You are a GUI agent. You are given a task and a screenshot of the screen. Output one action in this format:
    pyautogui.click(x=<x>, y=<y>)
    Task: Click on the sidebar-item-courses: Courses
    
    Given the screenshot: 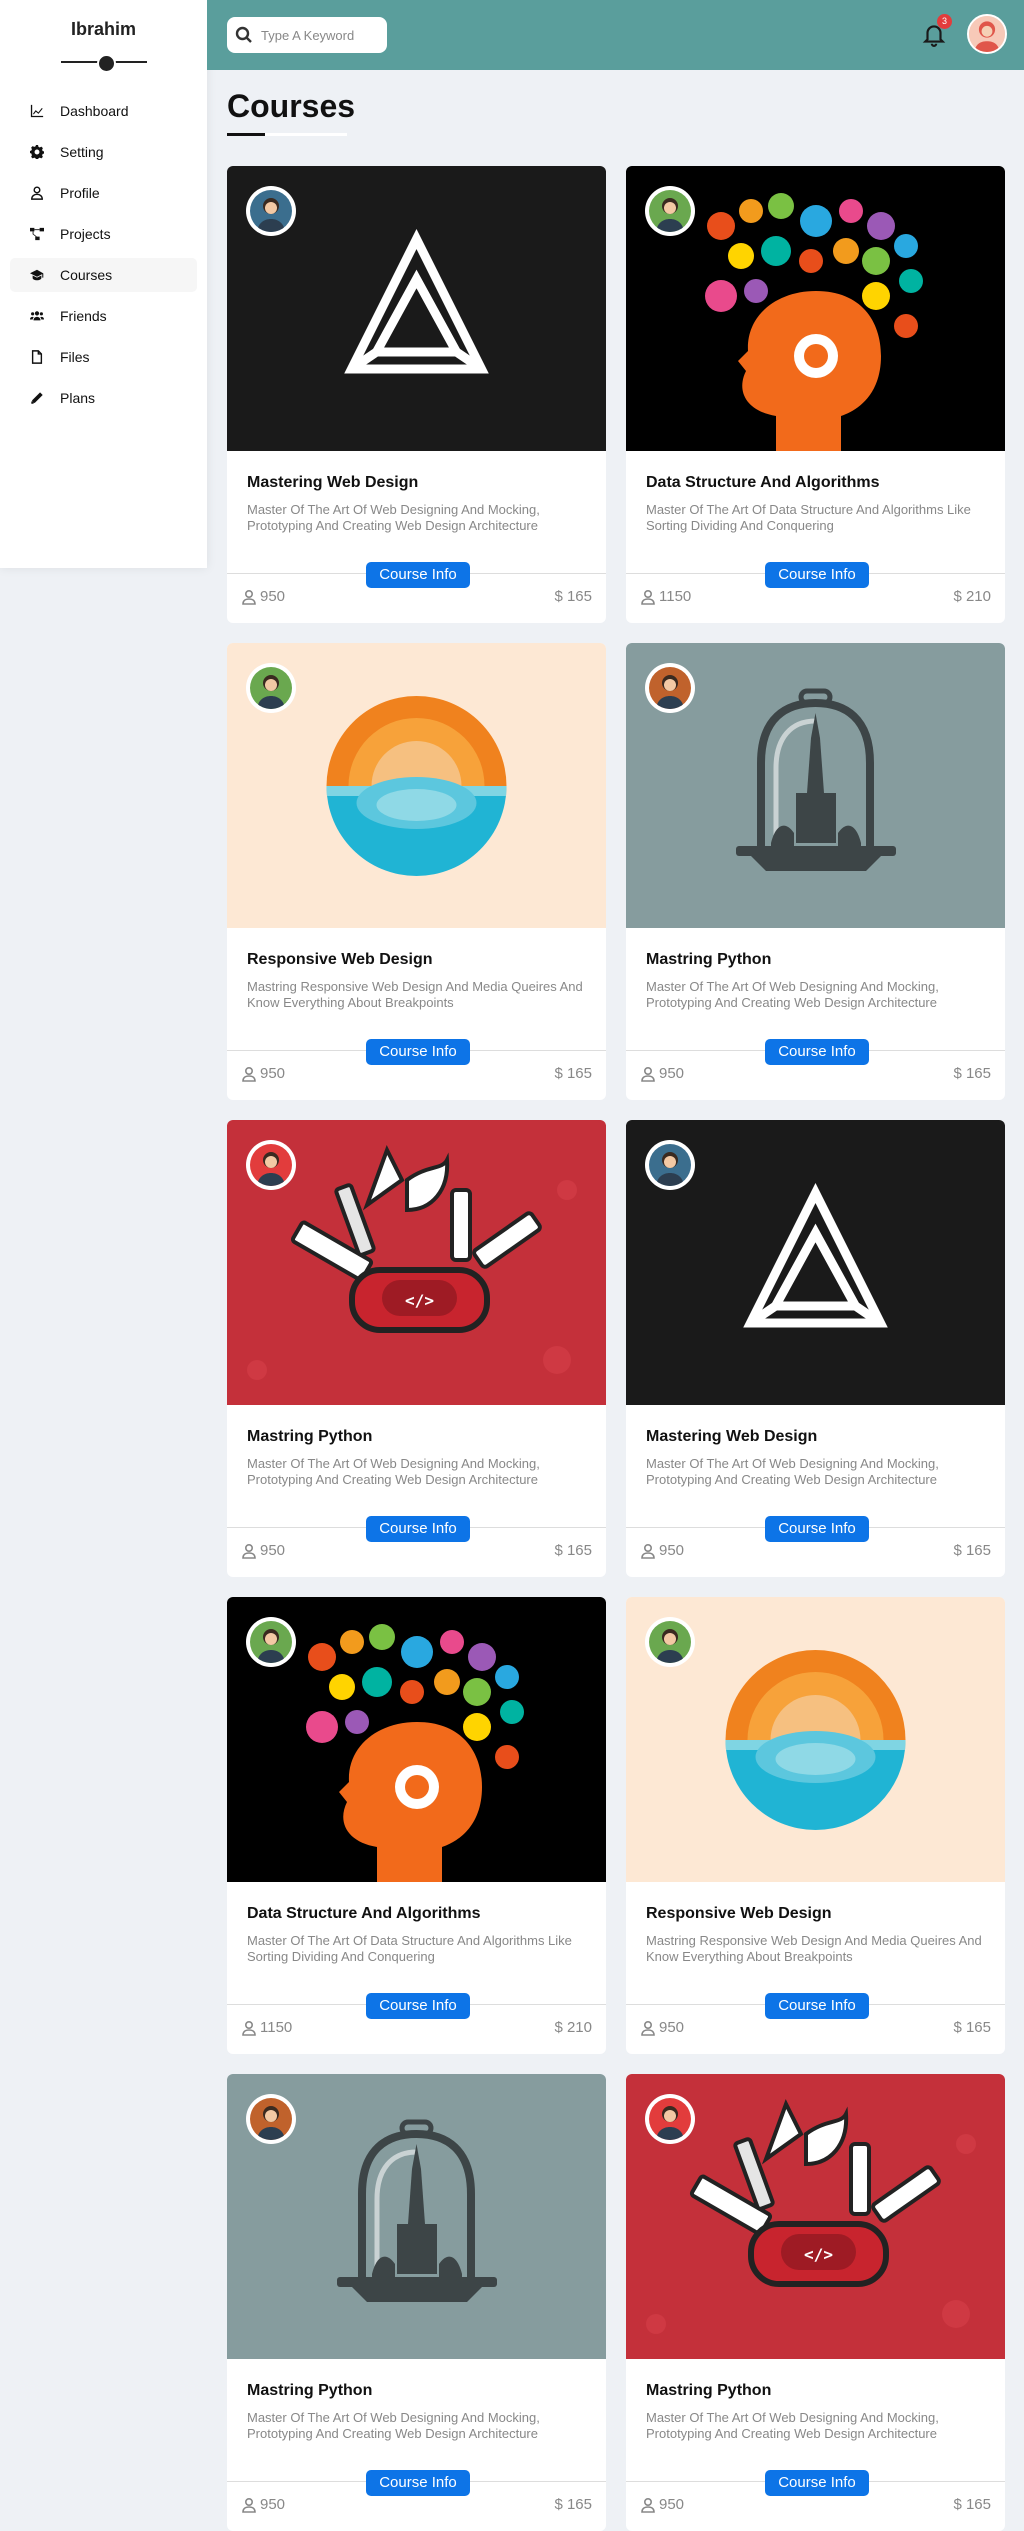 What is the action you would take?
    pyautogui.click(x=103, y=275)
    